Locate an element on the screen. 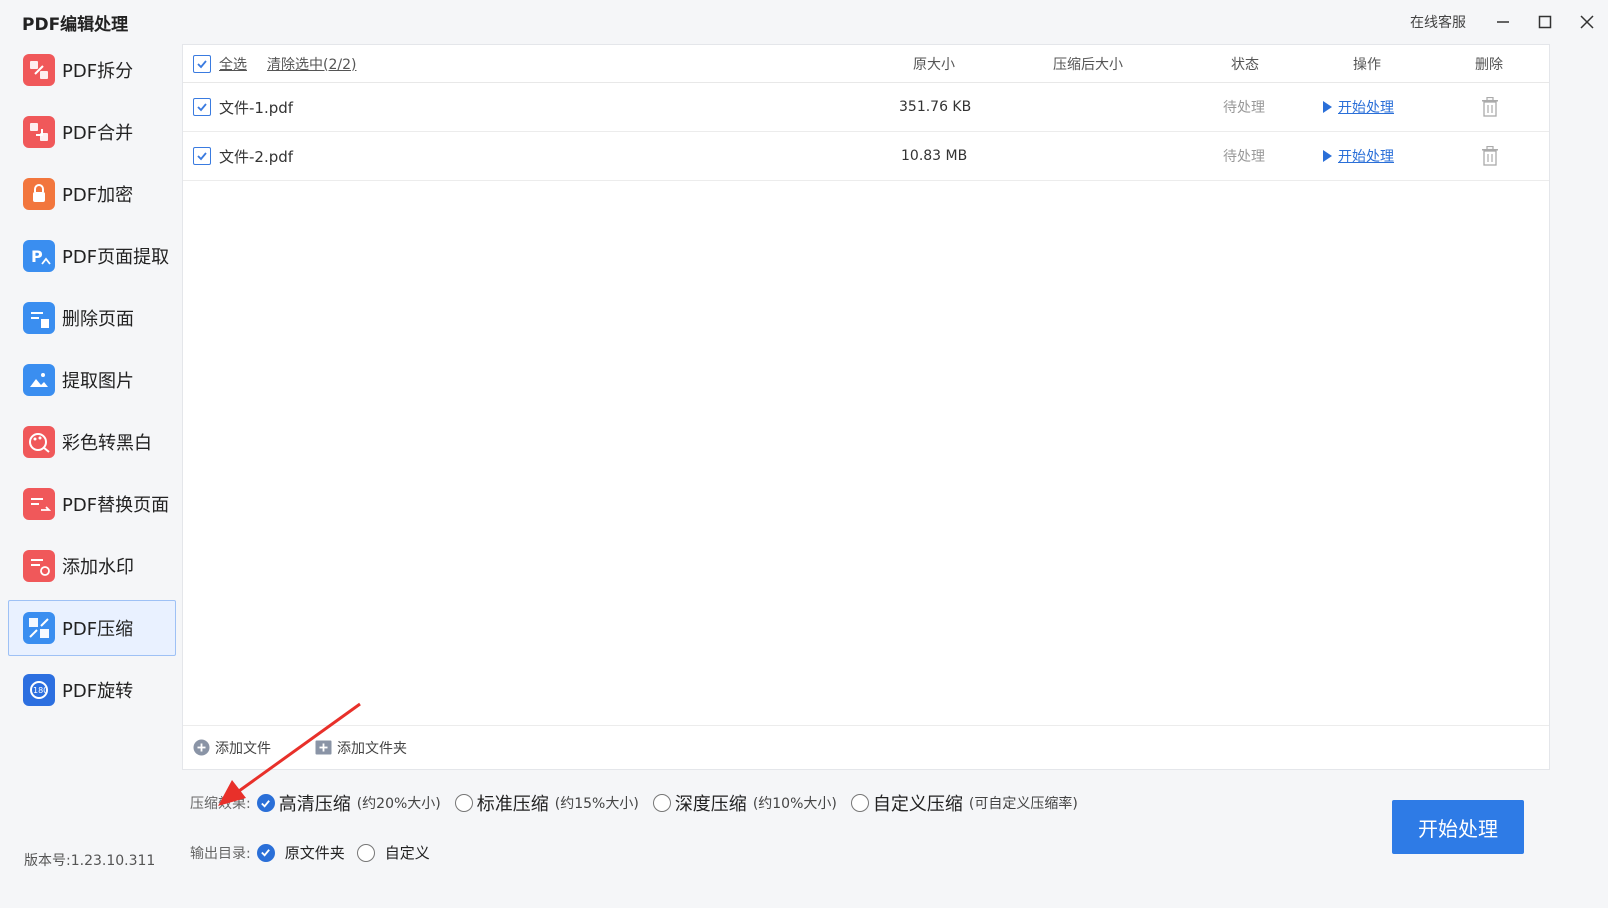 This screenshot has height=908, width=1608. output-label: 输出目录: is located at coordinates (220, 853).